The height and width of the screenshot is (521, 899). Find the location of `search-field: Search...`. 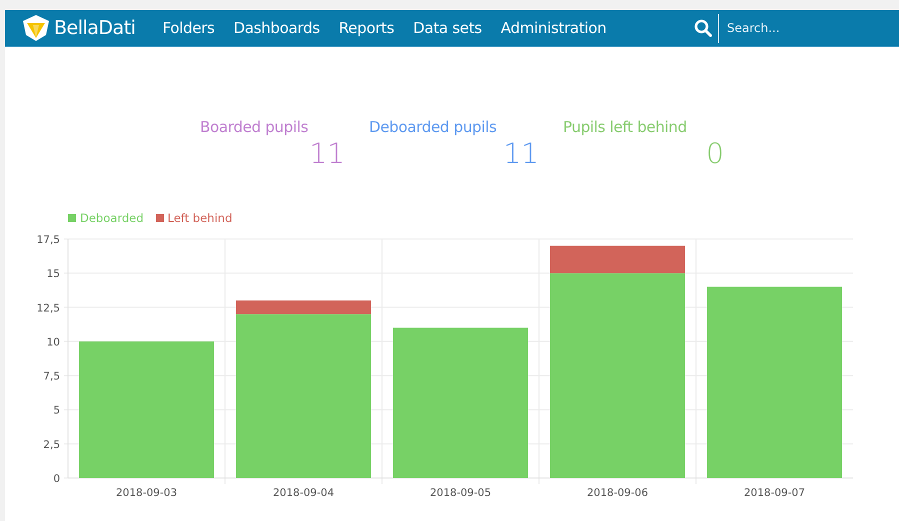

search-field: Search... is located at coordinates (807, 28).